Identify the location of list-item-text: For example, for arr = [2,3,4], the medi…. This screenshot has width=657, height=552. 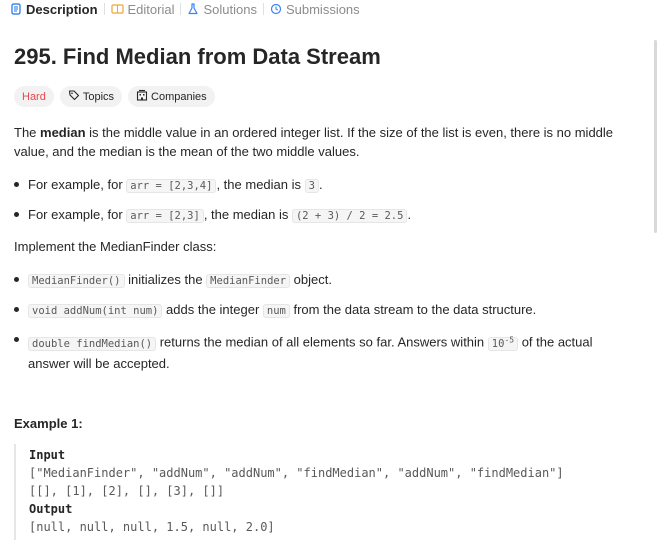
(330, 185).